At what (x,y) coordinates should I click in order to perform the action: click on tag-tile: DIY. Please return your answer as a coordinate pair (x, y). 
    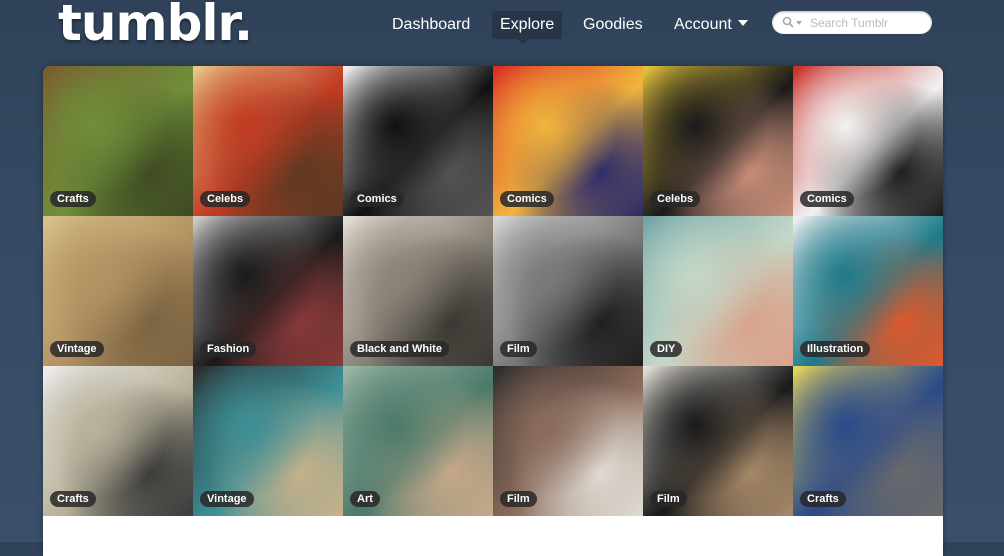
    Looking at the image, I should click on (718, 291).